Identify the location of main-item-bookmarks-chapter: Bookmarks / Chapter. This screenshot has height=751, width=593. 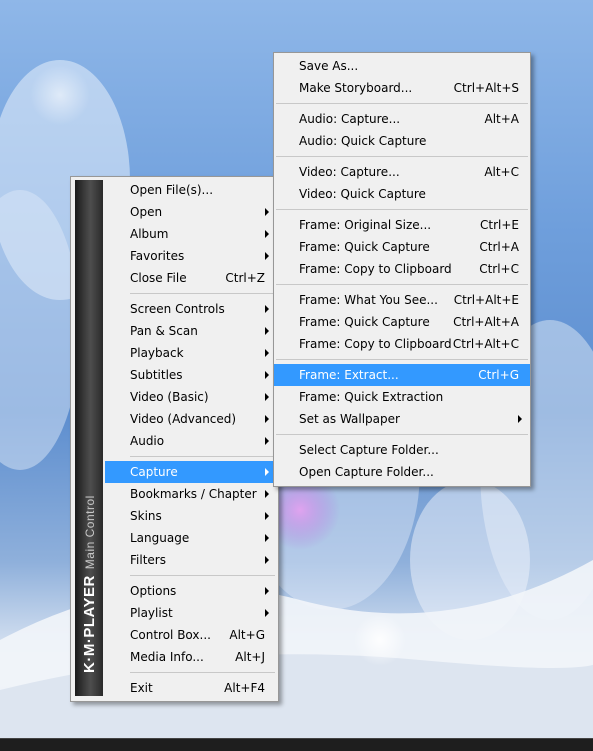
(174, 494).